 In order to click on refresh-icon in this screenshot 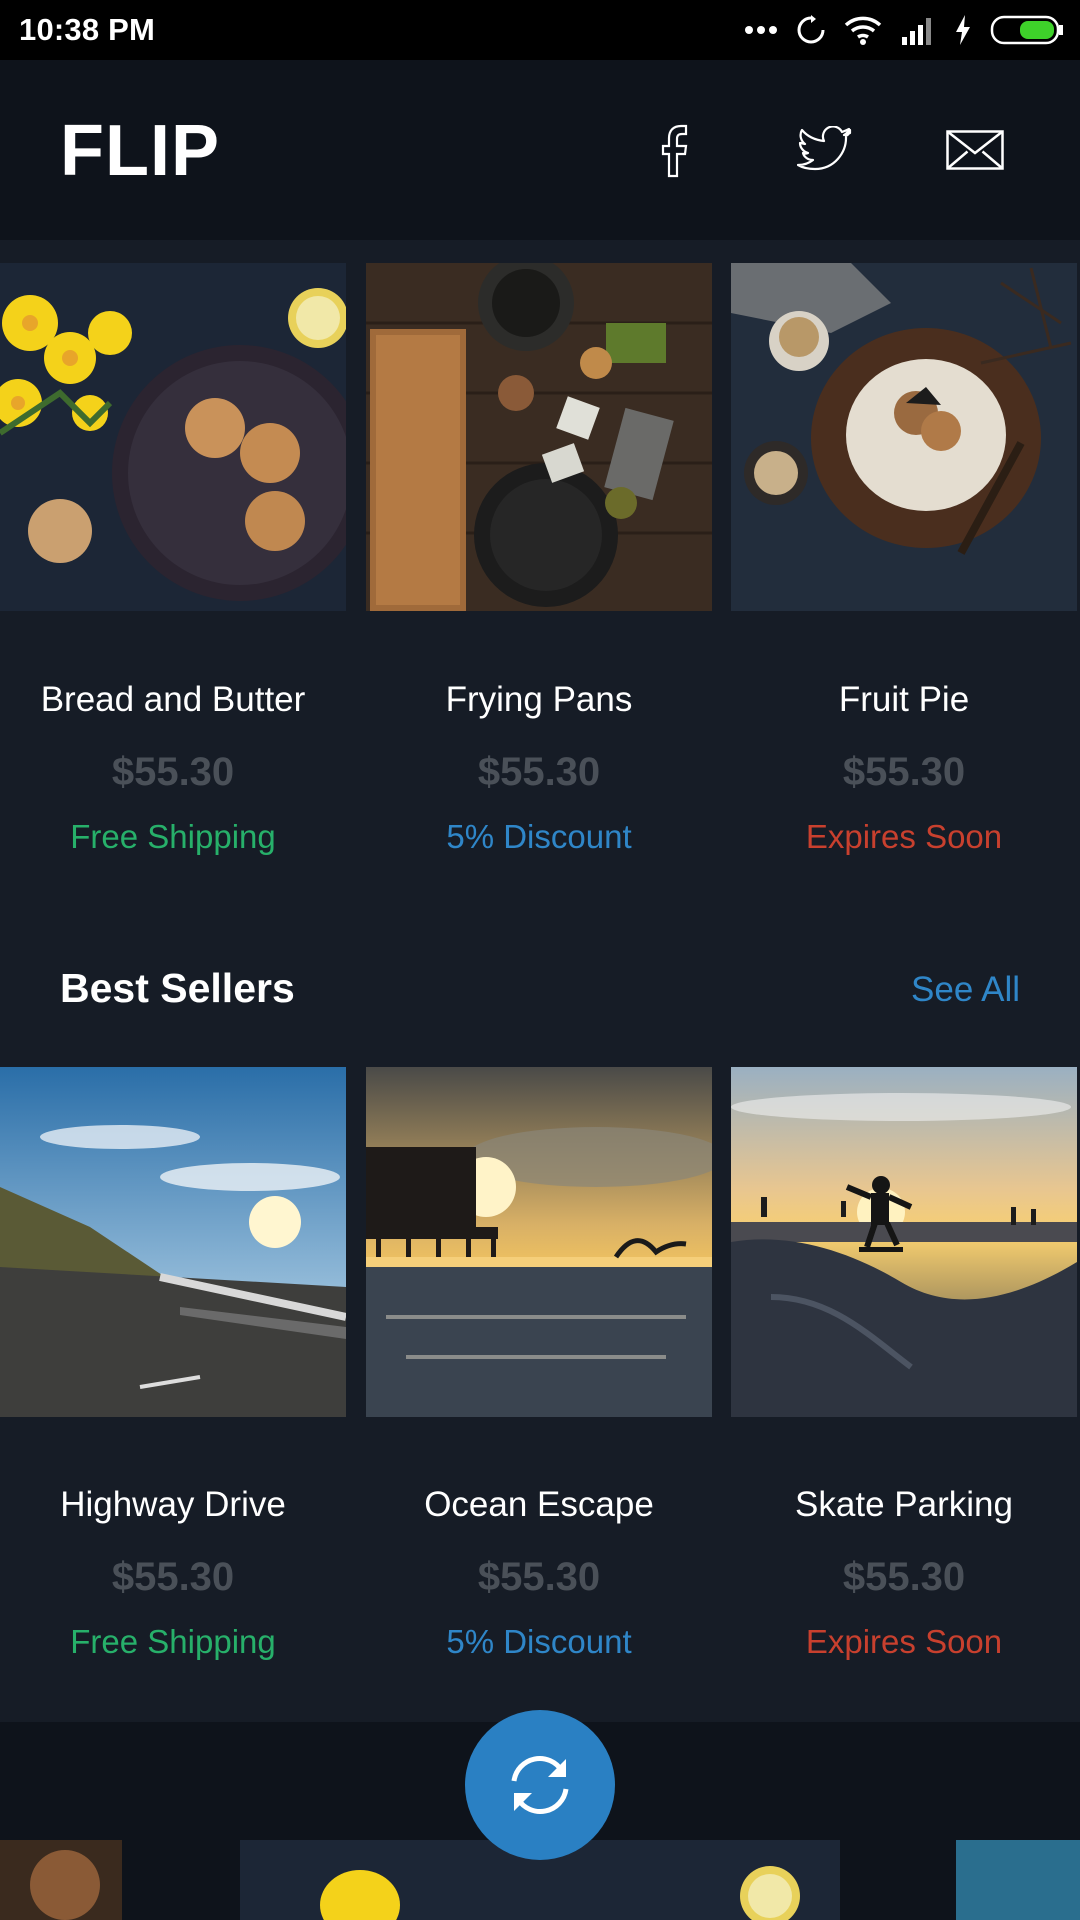, I will do `click(540, 1785)`.